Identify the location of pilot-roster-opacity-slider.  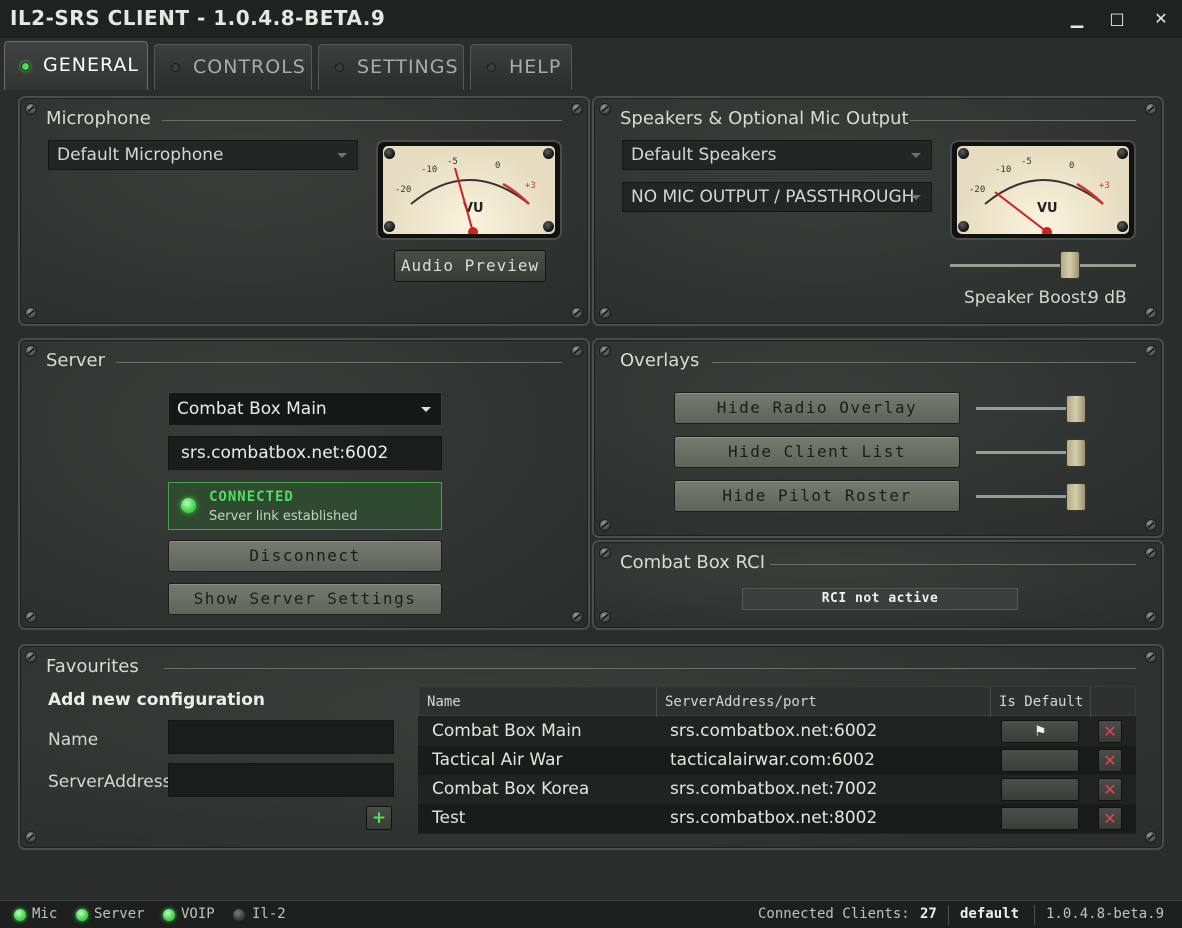
(1076, 497).